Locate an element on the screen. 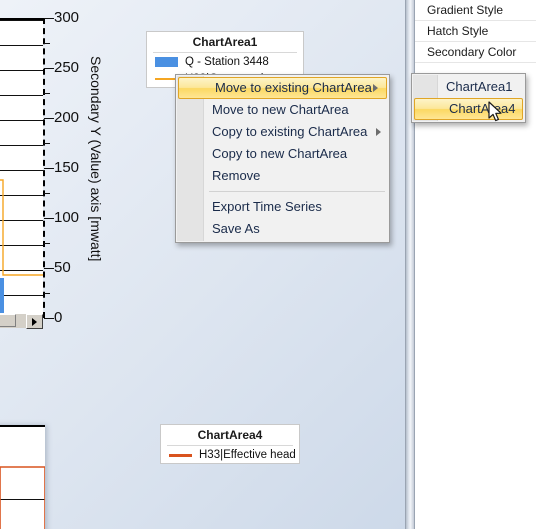 The image size is (536, 529). axis-tick-label: 200 is located at coordinates (67, 117).